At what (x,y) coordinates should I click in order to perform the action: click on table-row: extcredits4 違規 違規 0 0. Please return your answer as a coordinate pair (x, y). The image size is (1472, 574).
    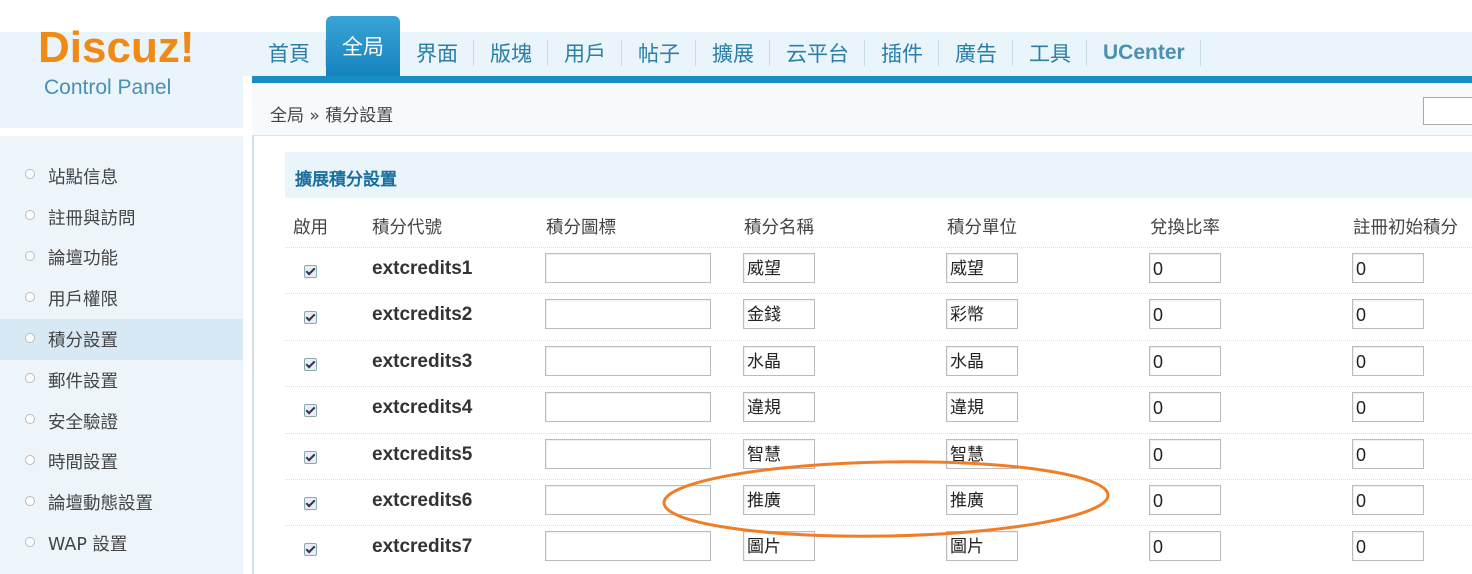
    Looking at the image, I should click on (878, 409).